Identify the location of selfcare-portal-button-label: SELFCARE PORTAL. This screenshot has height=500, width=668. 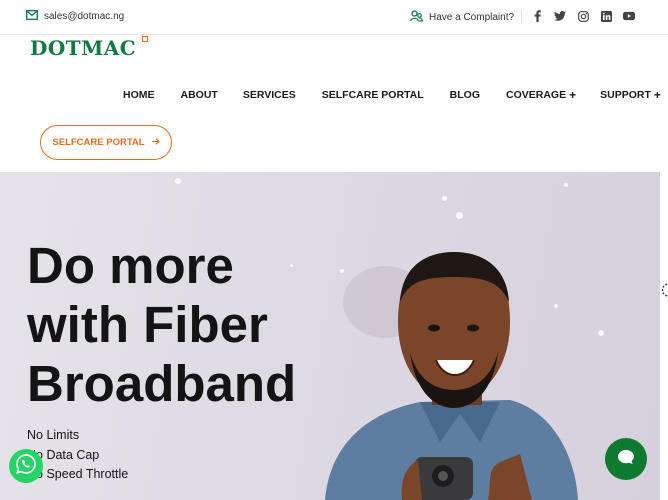
(98, 142).